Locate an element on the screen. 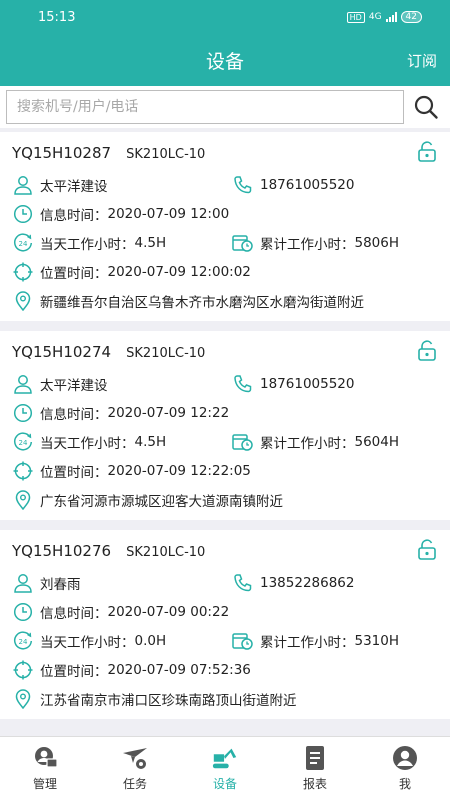 This screenshot has height=800, width=450. status-indicators: HD 4G 42 is located at coordinates (384, 17).